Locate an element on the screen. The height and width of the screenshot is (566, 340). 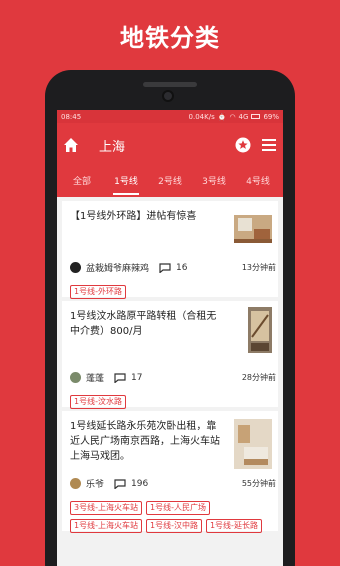
status-time: 08:45 is located at coordinates (71, 116).